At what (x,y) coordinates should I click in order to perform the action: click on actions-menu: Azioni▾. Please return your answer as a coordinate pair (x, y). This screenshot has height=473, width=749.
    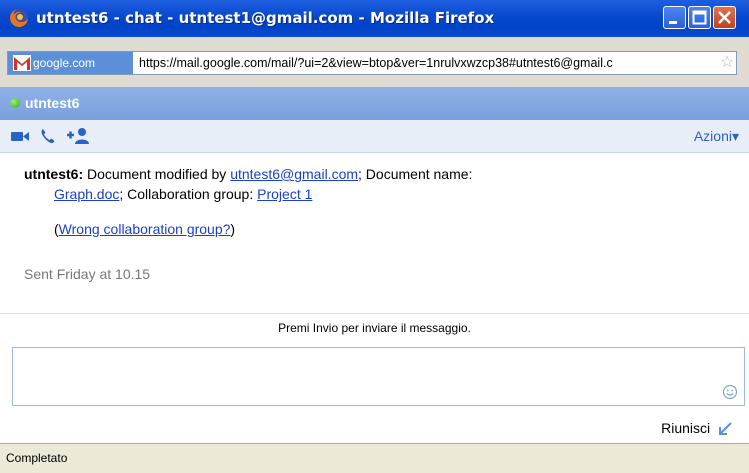
    Looking at the image, I should click on (716, 136).